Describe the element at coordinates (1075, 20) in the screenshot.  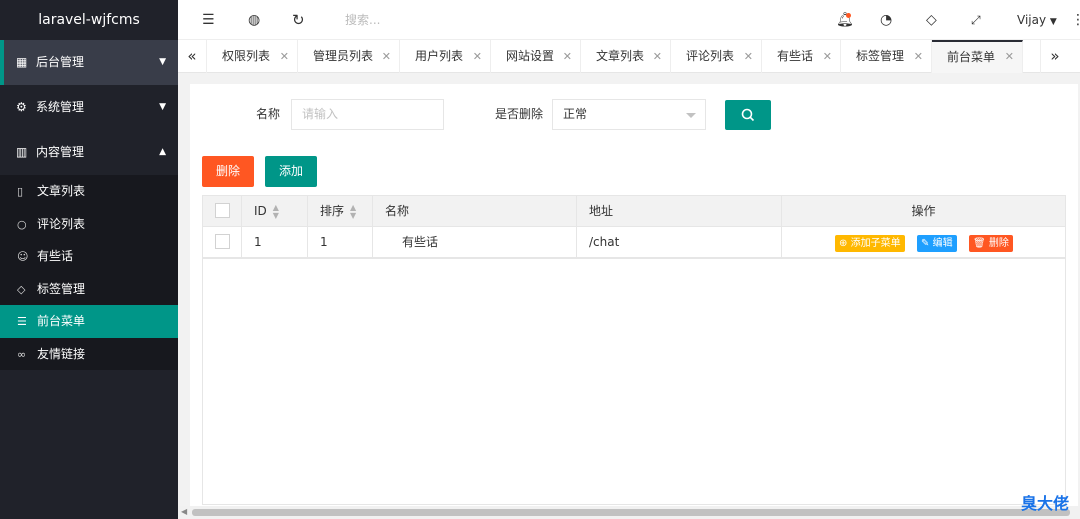
I see `more-icon: ⋮` at that location.